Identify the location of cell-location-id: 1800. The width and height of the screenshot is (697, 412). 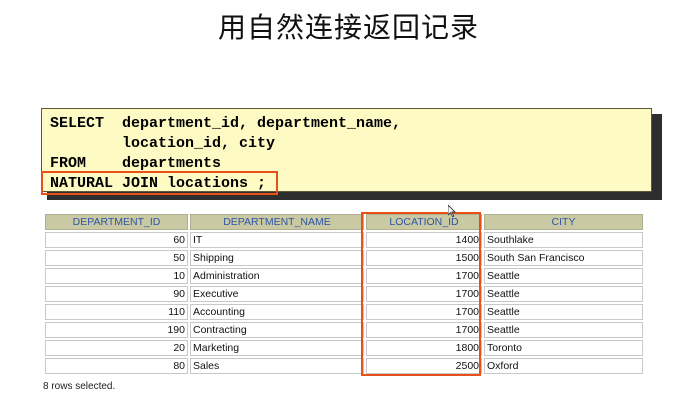
(424, 348).